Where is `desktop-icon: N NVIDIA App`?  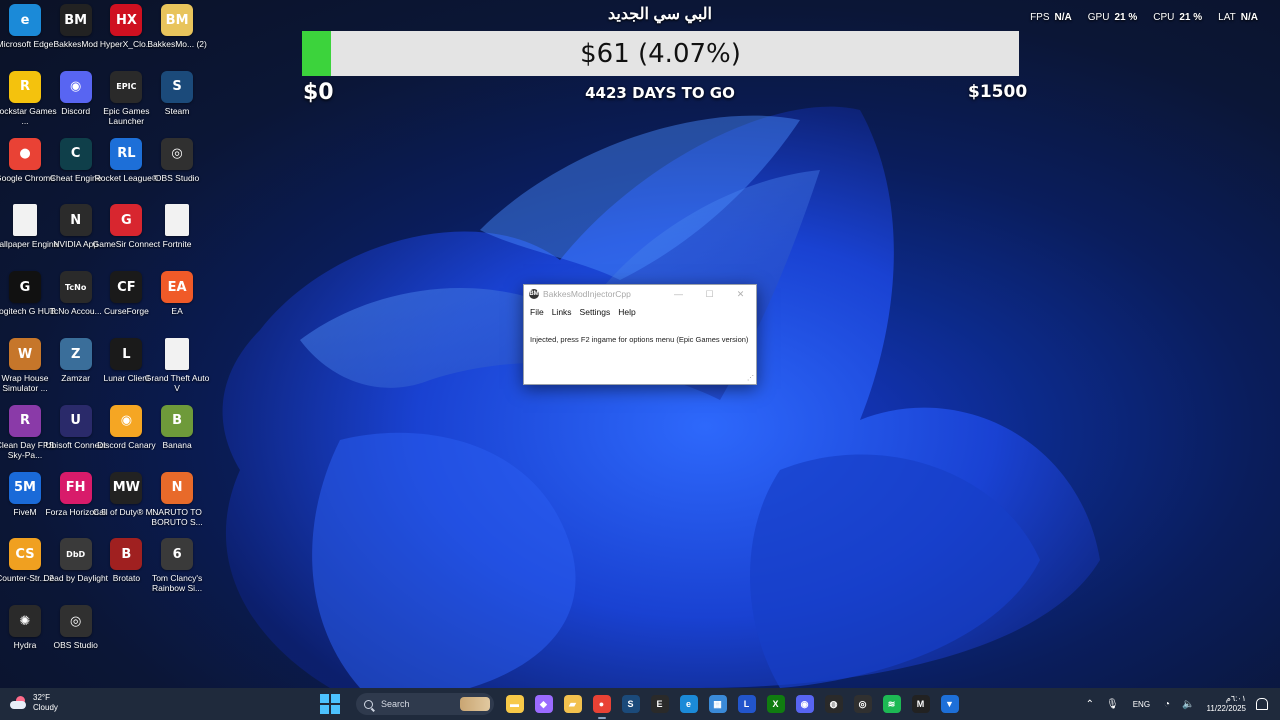
desktop-icon: N NVIDIA App is located at coordinates (76, 235).